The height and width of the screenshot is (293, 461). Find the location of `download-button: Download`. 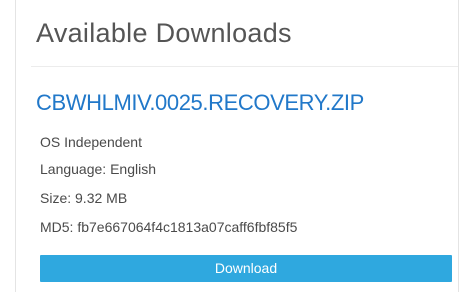

download-button: Download is located at coordinates (246, 268).